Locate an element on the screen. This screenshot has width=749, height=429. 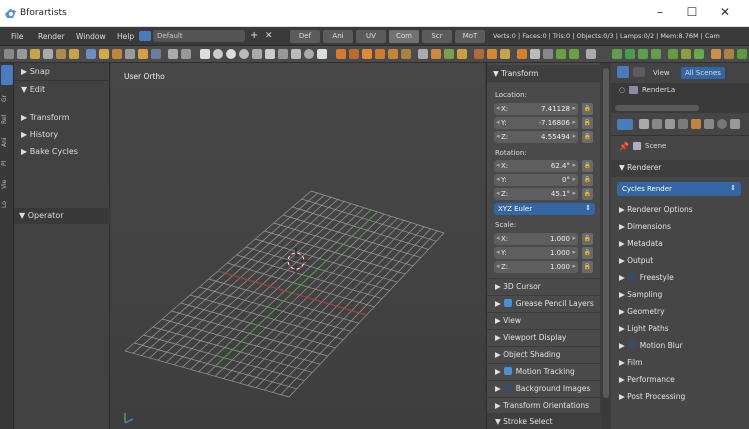
import-icon is located at coordinates (61, 54).